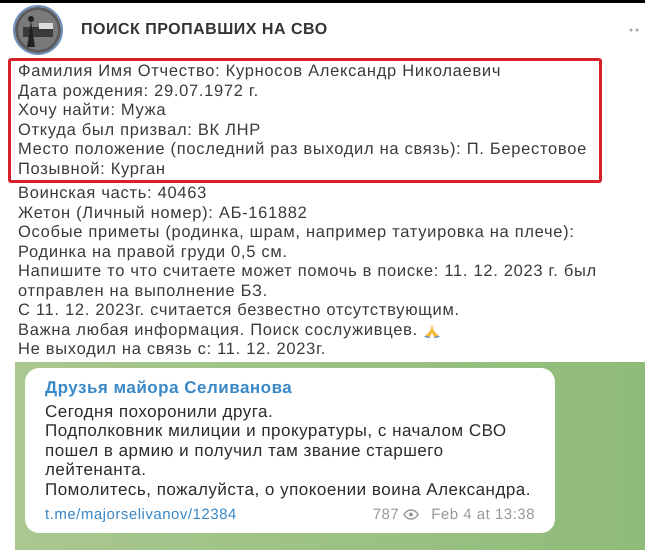 The width and height of the screenshot is (645, 550). Describe the element at coordinates (260, 72) in the screenshot. I see `post-text-line: Фамилия Имя Отчество: Курносов Александр Николаевич` at that location.